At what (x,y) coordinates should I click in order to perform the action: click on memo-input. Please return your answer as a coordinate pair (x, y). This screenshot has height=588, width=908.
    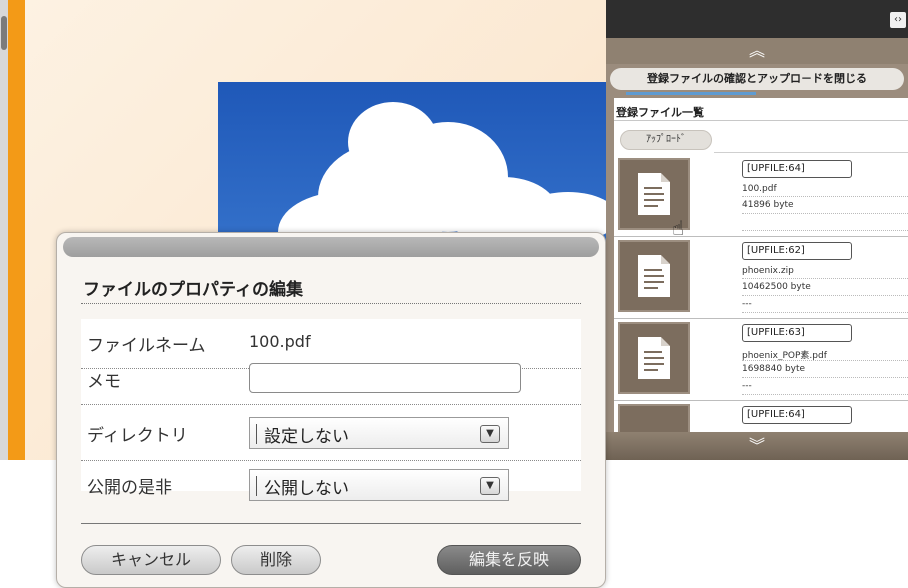
    Looking at the image, I should click on (385, 378).